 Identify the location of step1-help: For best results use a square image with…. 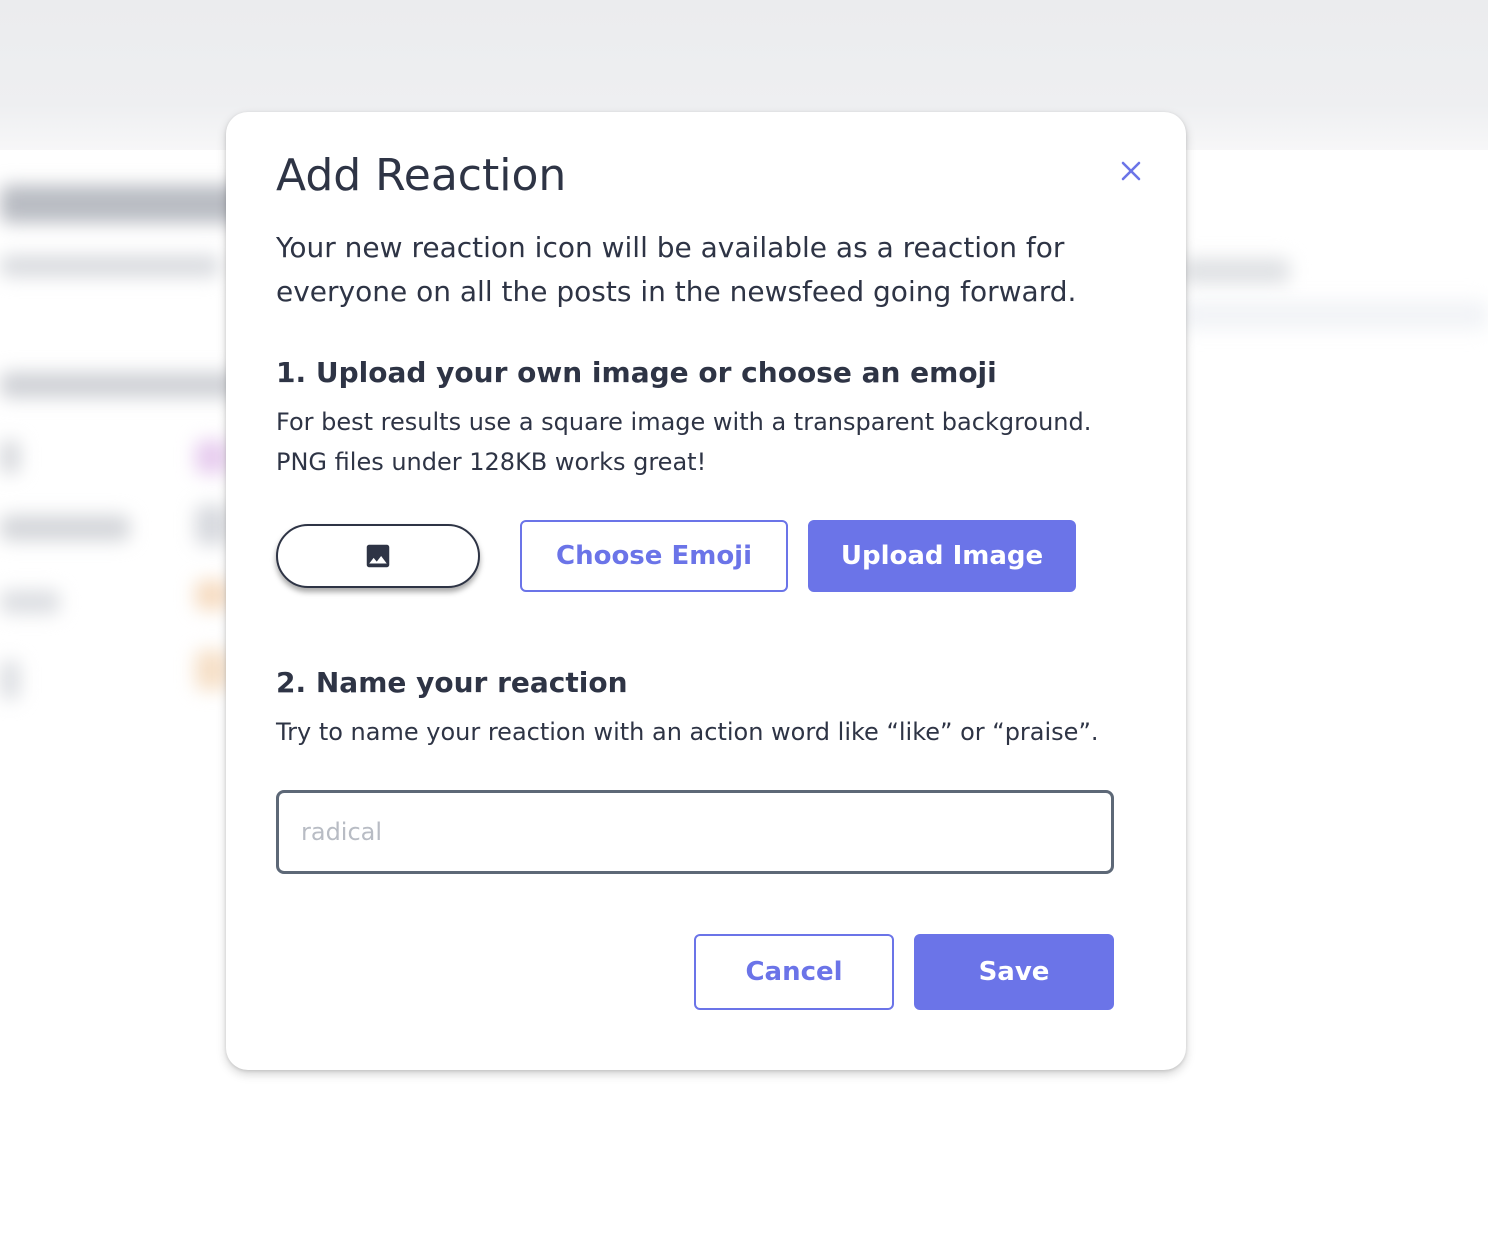
(706, 442).